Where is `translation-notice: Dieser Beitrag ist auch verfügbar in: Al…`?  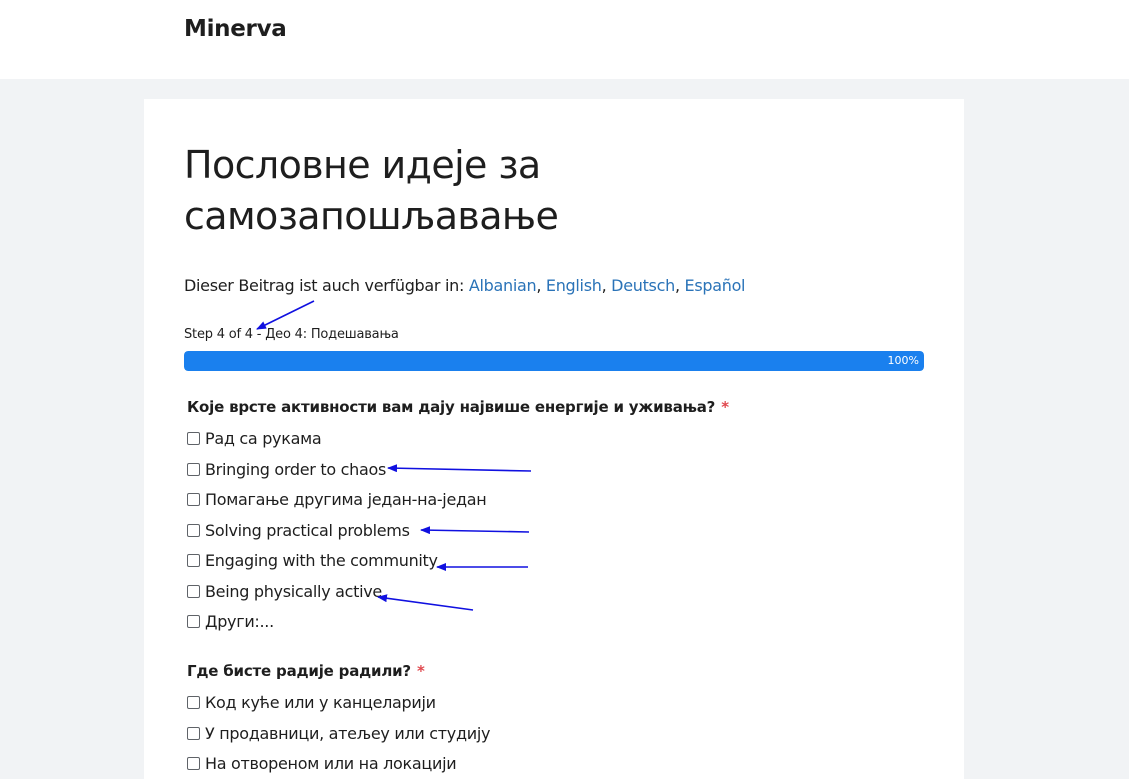
translation-notice: Dieser Beitrag ist auch verfügbar in: Al… is located at coordinates (465, 285).